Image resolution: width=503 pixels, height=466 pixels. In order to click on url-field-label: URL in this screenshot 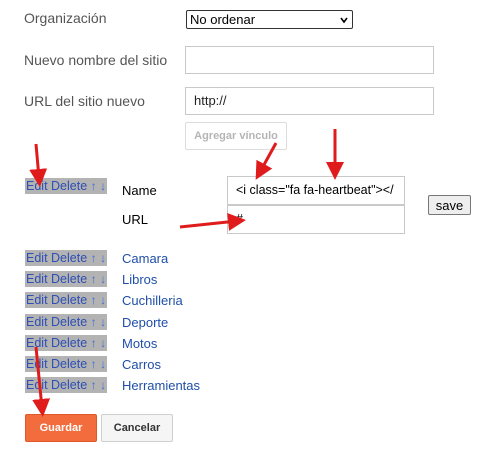, I will do `click(135, 219)`.